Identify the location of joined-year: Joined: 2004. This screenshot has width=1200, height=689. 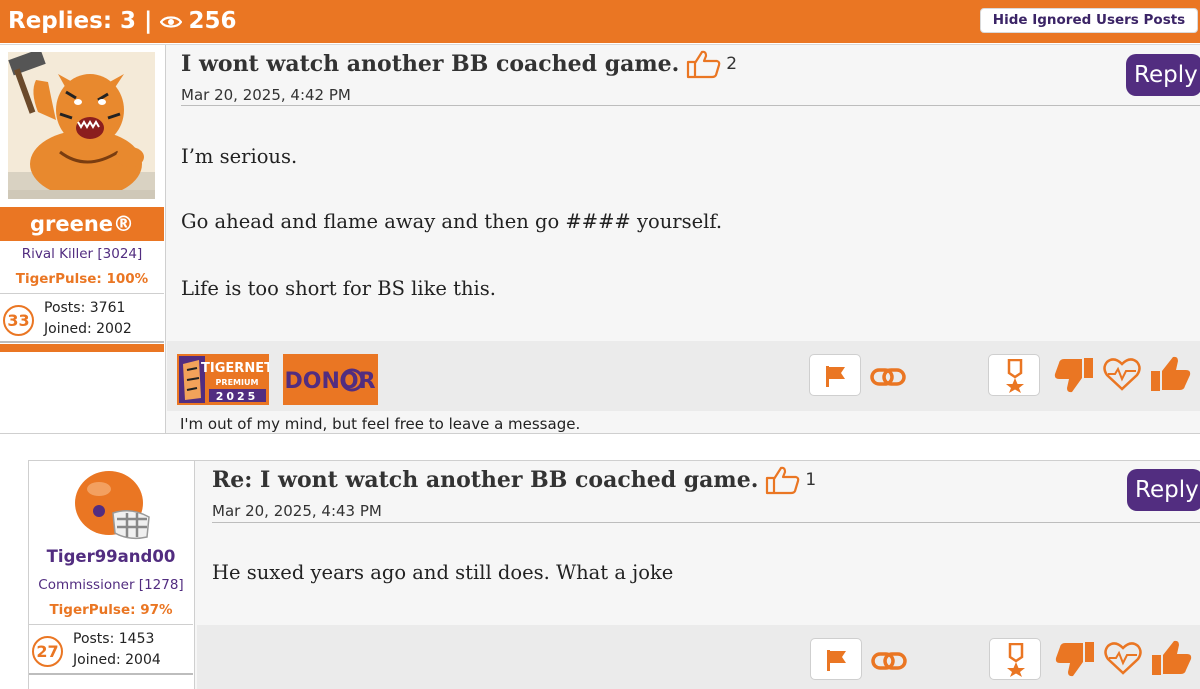
(117, 660).